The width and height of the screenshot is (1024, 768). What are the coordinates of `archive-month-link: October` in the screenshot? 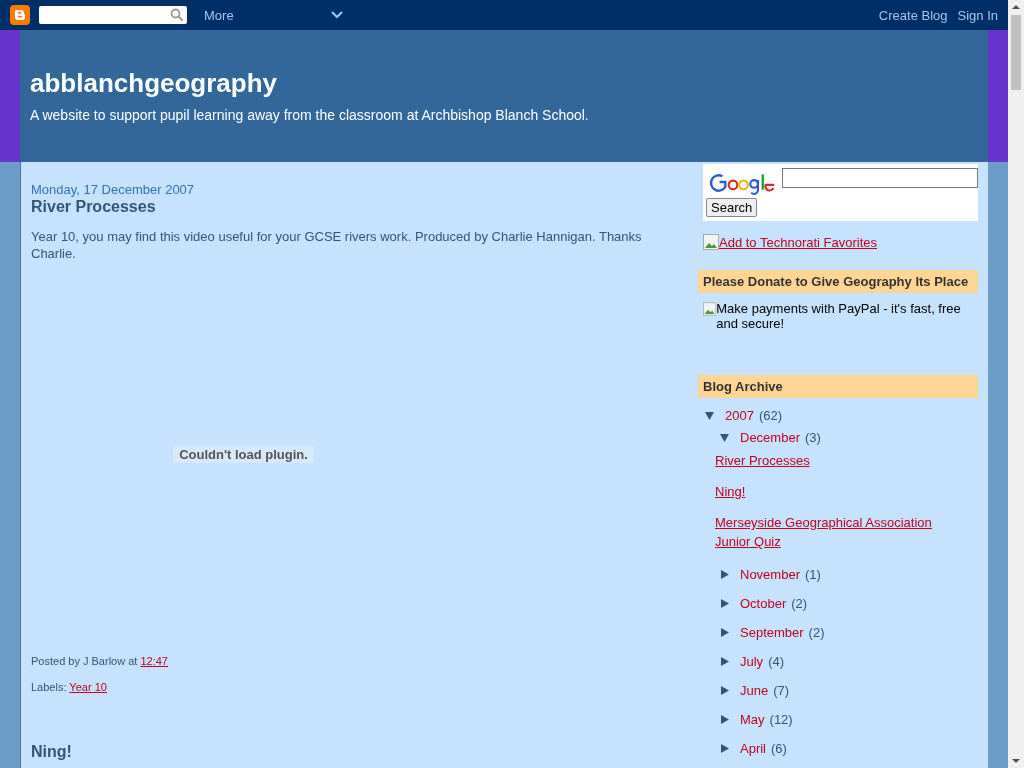 It's located at (763, 603).